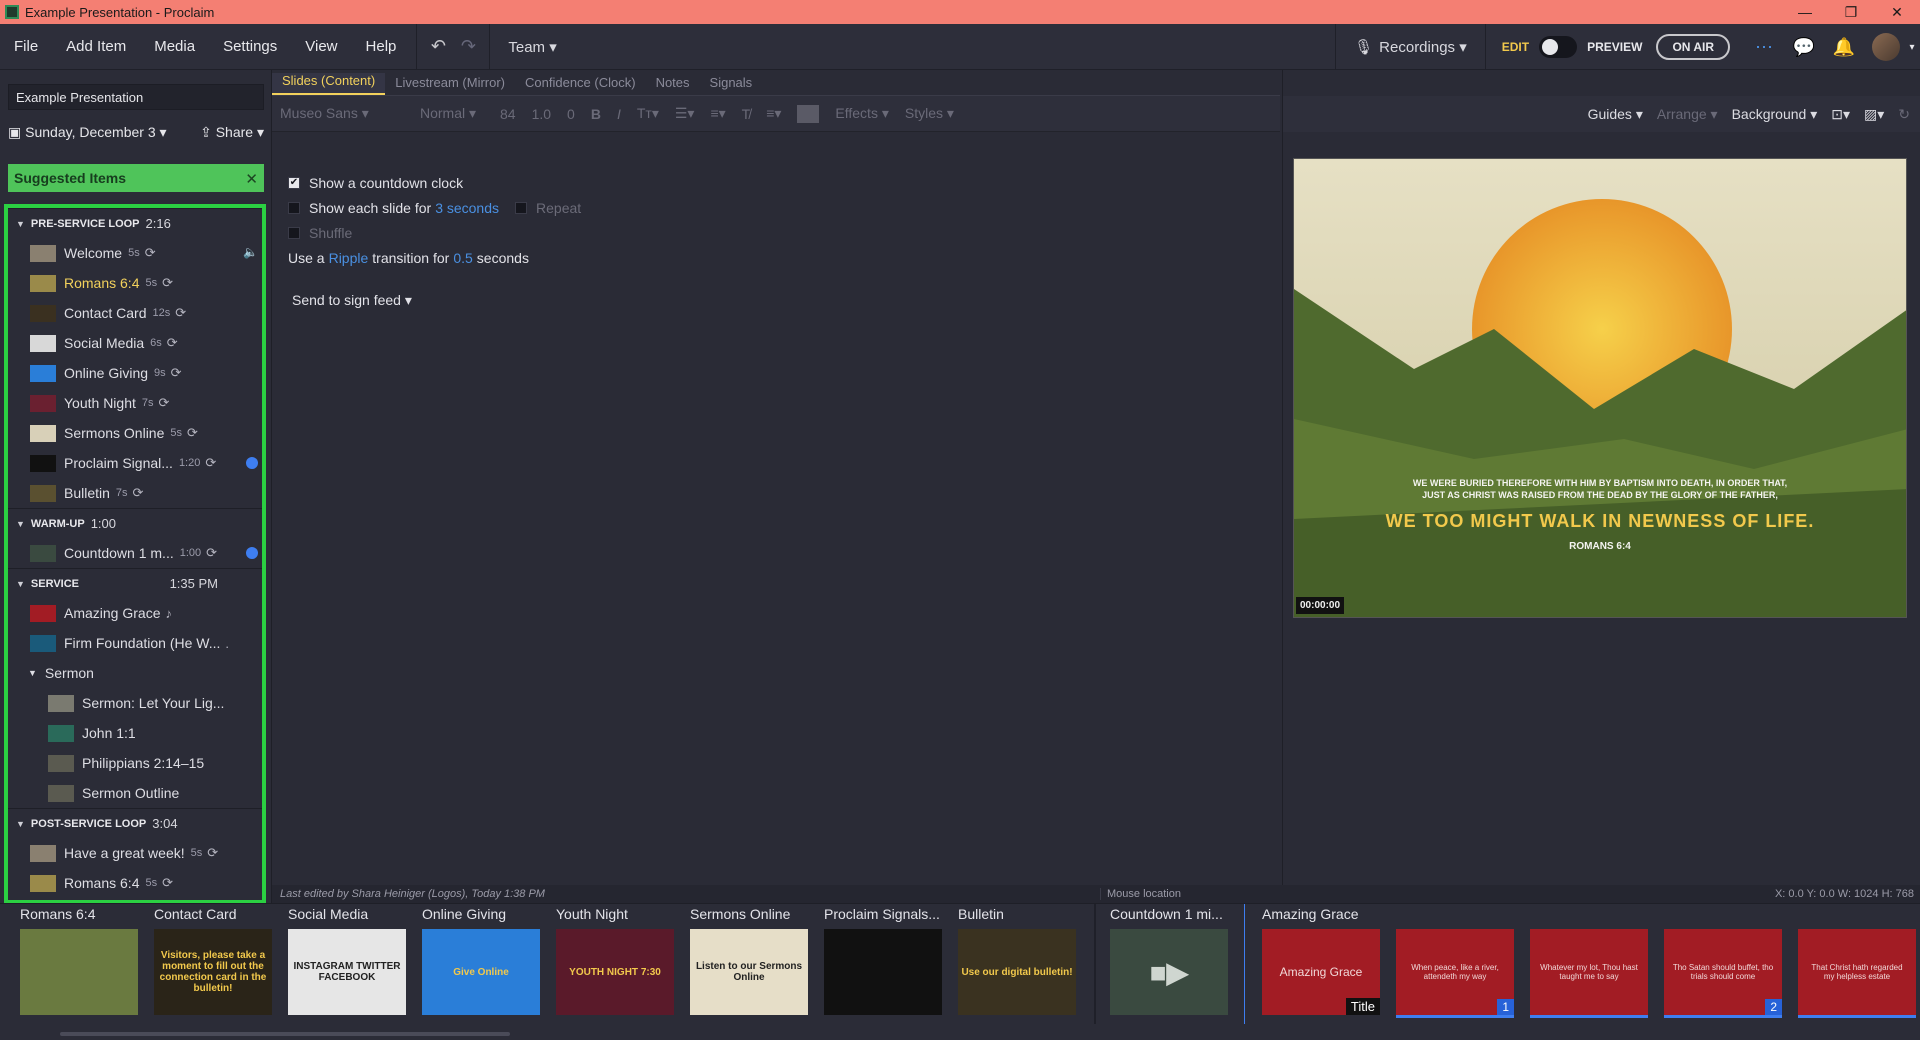  Describe the element at coordinates (596, 114) in the screenshot. I see `bold-icon: B` at that location.